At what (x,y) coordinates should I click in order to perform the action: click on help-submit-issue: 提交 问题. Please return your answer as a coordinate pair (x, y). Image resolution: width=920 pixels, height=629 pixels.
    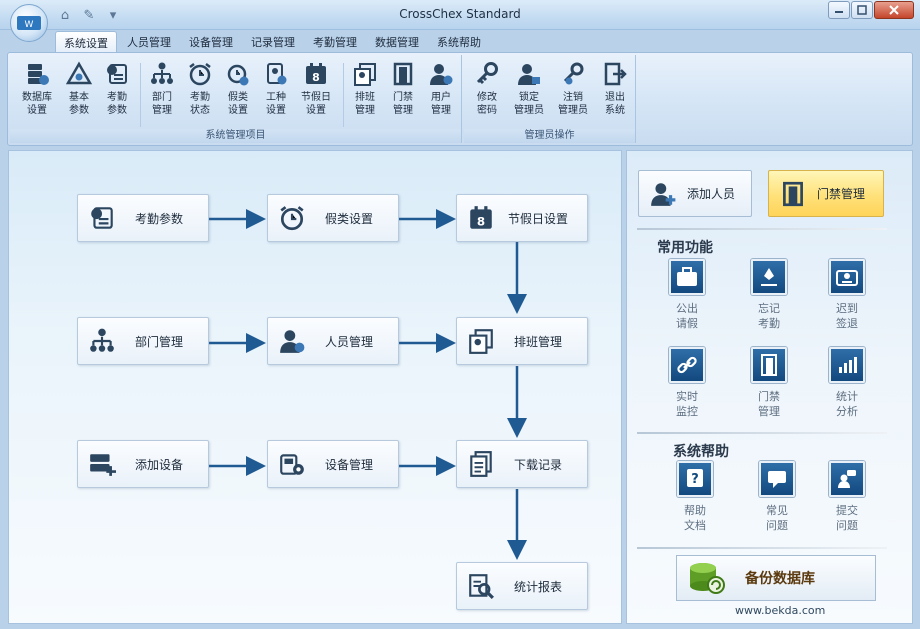
    Looking at the image, I should click on (847, 497).